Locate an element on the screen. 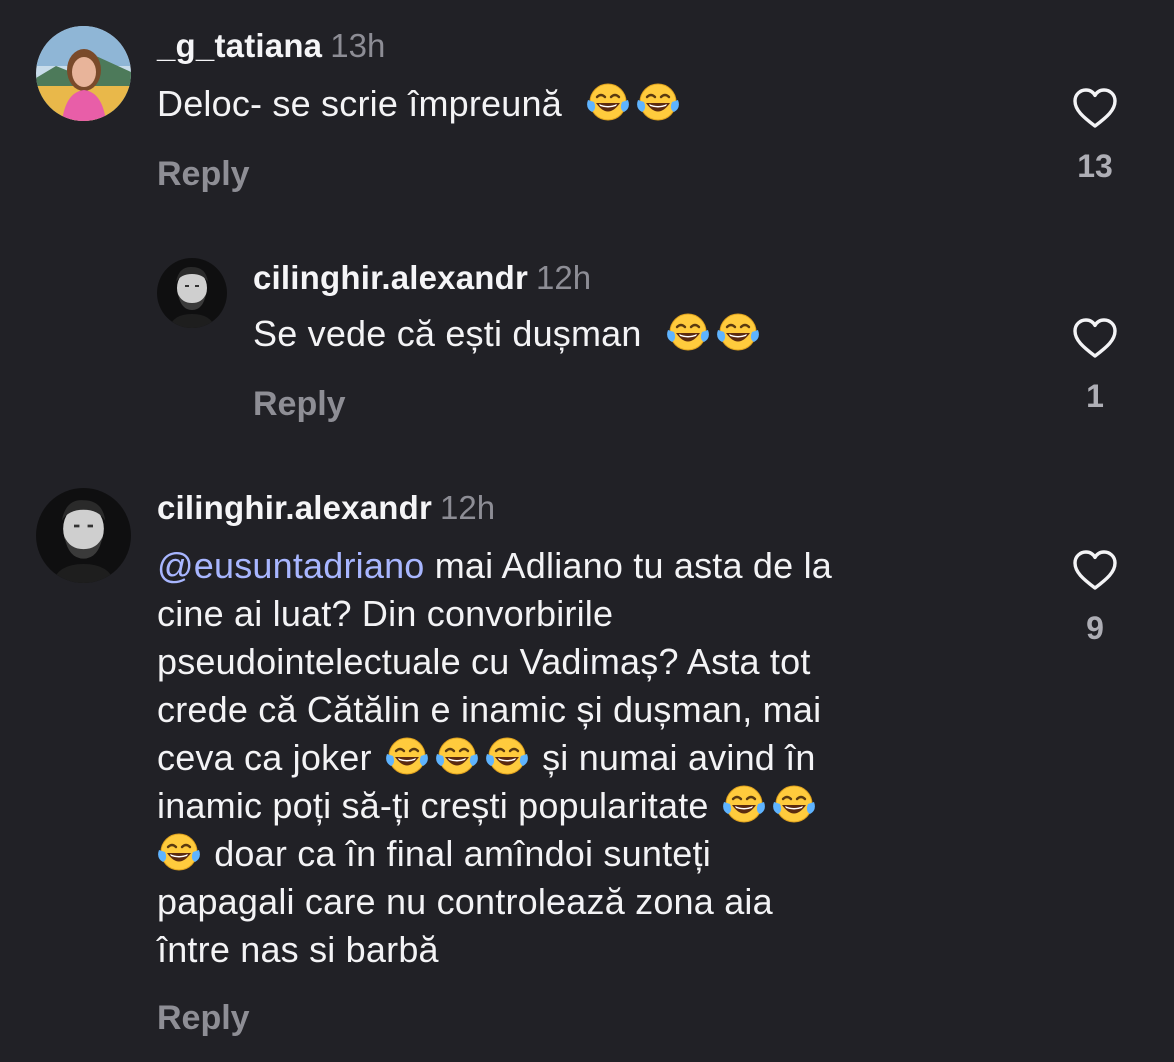  comment-body: Se vede că ești dușman is located at coordinates (447, 333).